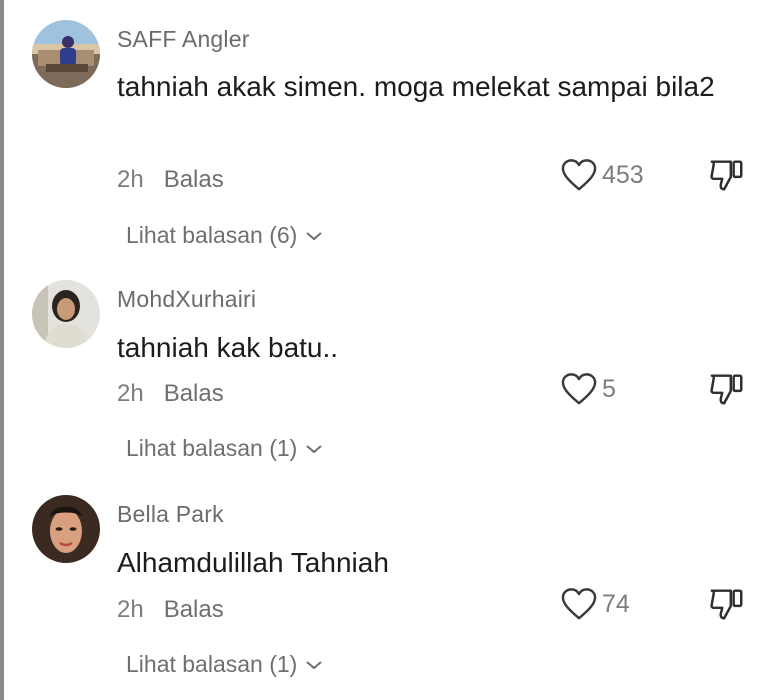 The width and height of the screenshot is (768, 700). What do you see at coordinates (616, 603) in the screenshot?
I see `like-count: 74` at bounding box center [616, 603].